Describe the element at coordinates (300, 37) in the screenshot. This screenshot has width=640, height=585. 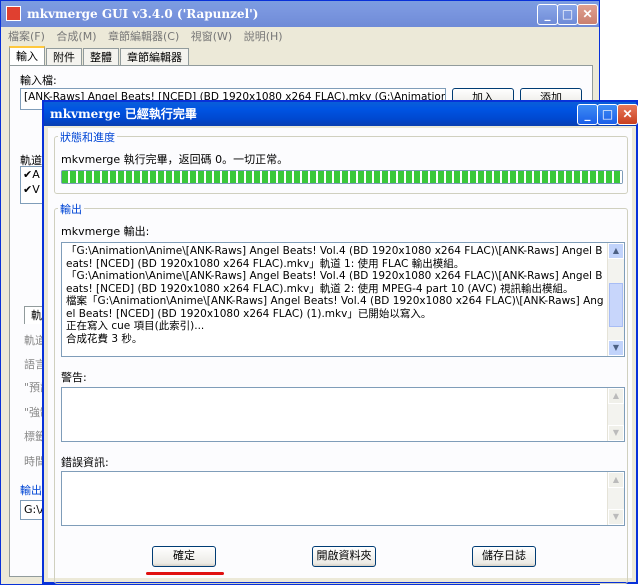
I see `main-menubar: 檔案(F) 合成(M) 章節編輯器(C) 視窗(W) 說明(H)` at that location.